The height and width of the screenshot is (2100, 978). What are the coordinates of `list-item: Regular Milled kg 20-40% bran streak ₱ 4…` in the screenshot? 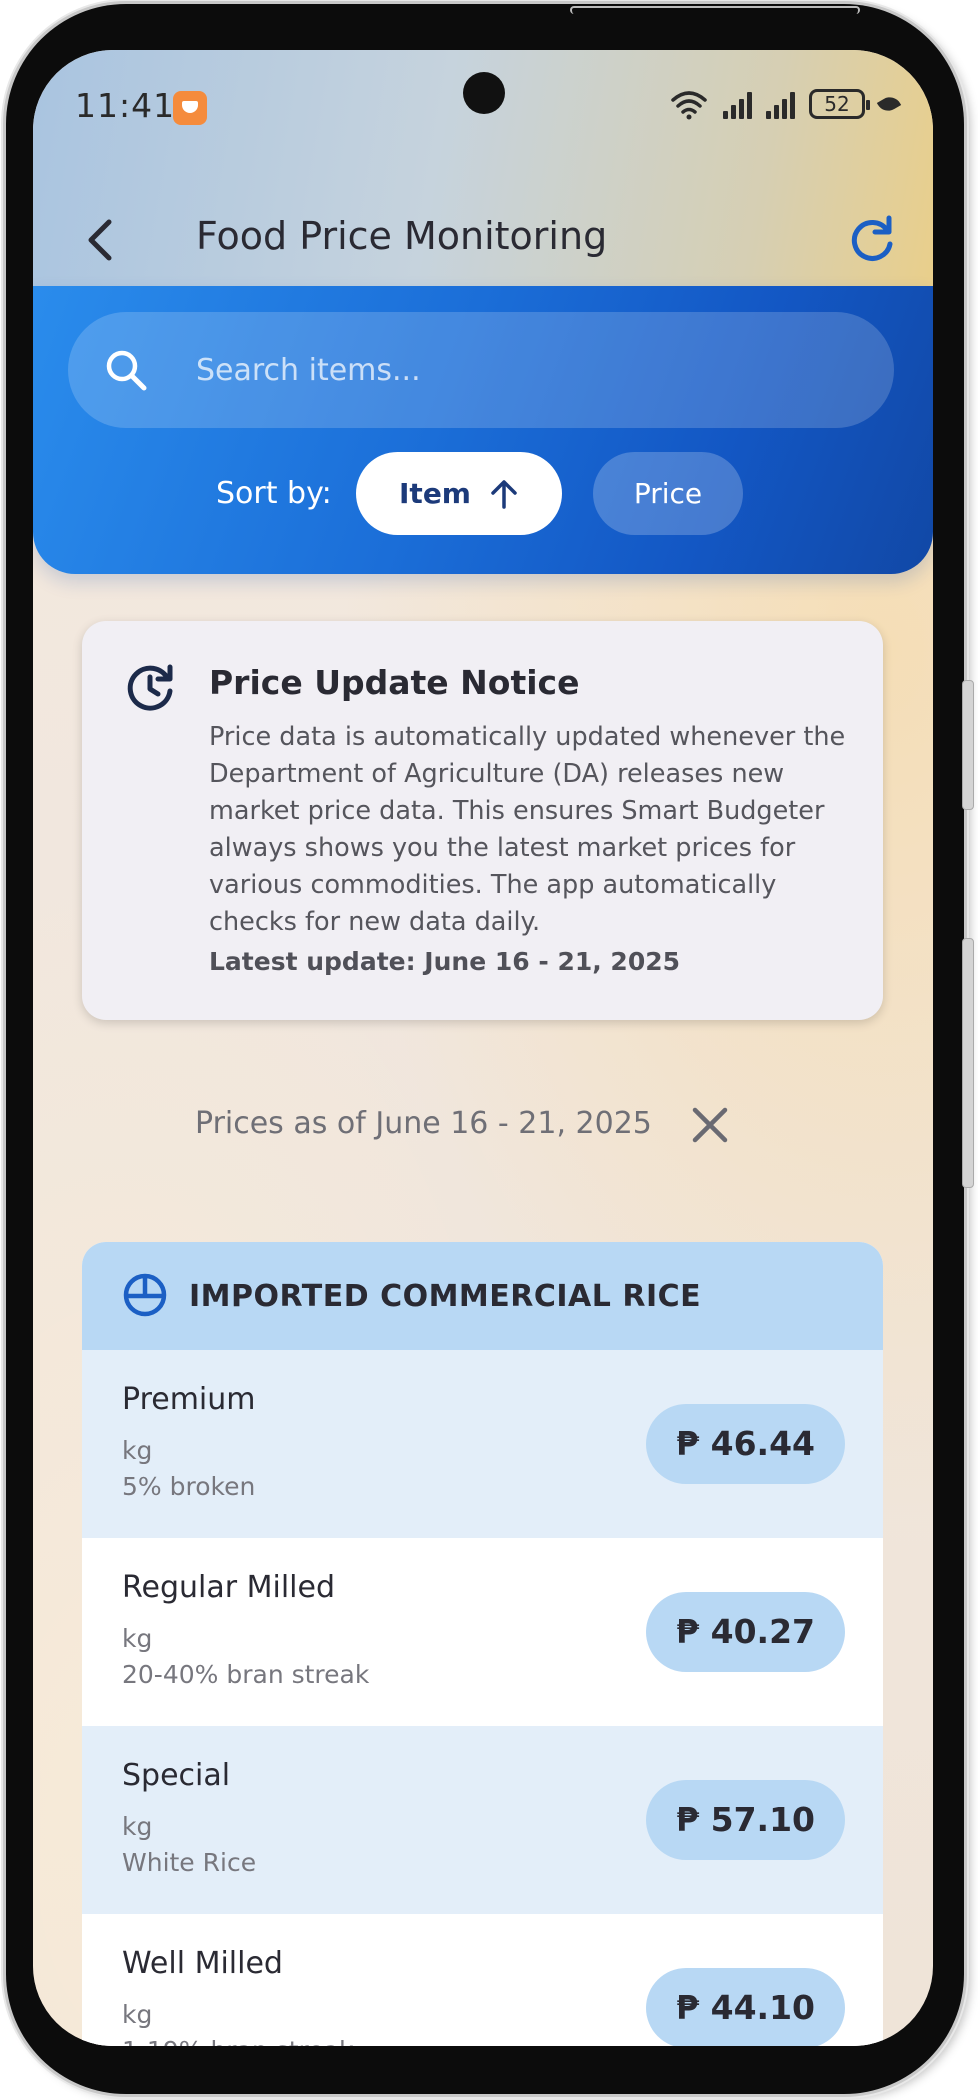 It's located at (482, 1632).